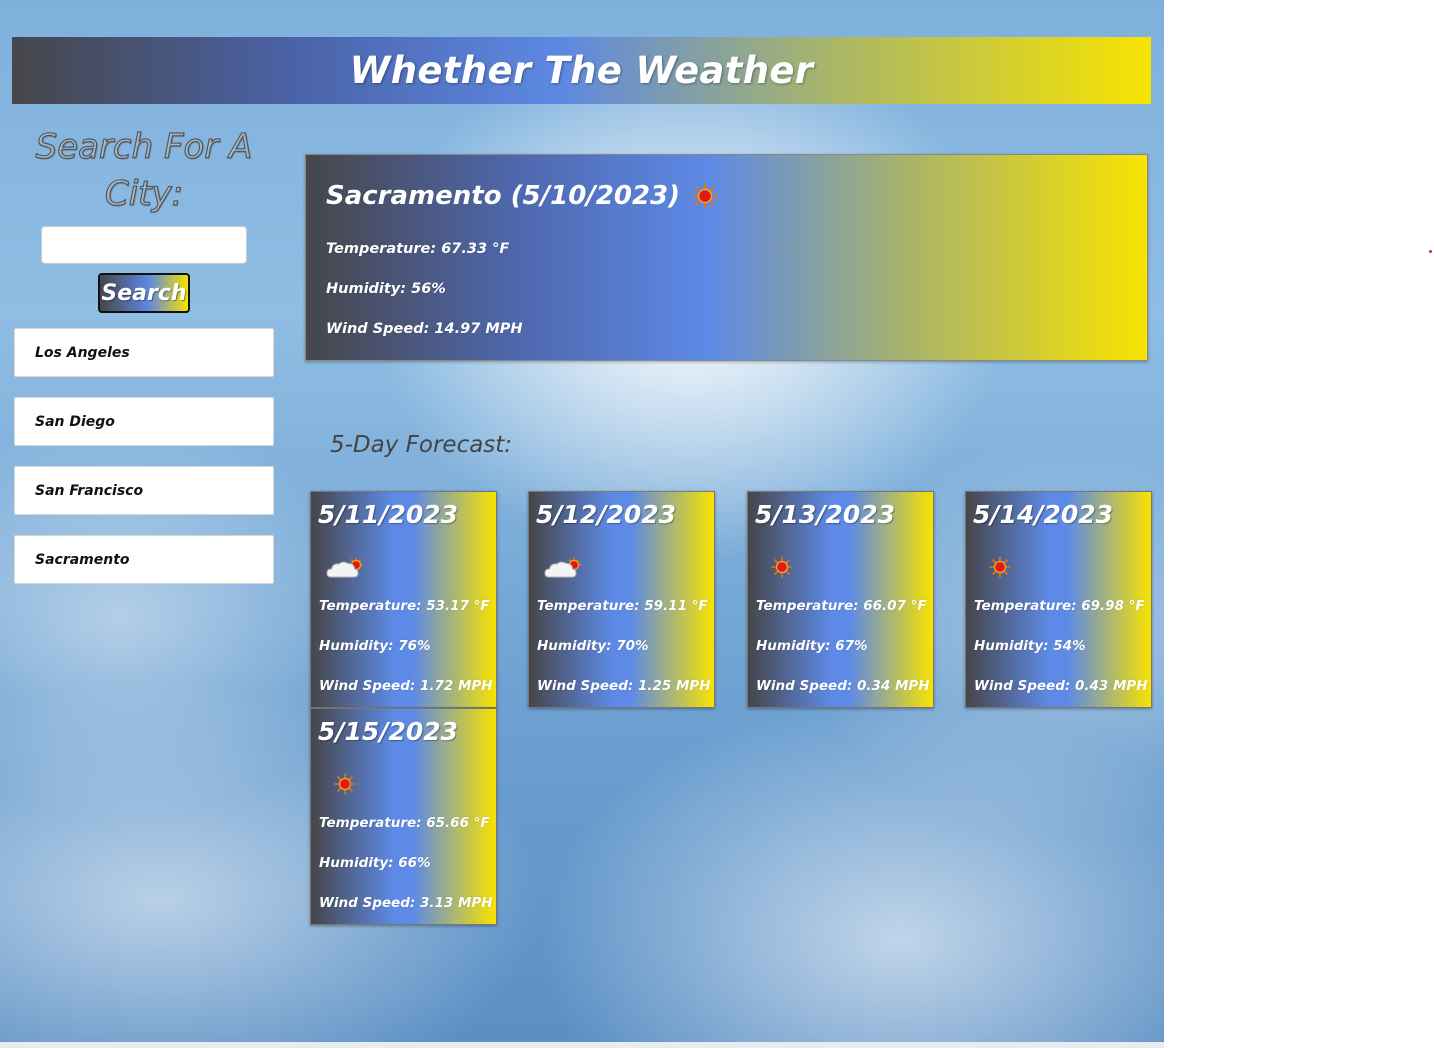 Image resolution: width=1434 pixels, height=1048 pixels. What do you see at coordinates (375, 863) in the screenshot?
I see `forecast-humidity: Humidity: 66%` at bounding box center [375, 863].